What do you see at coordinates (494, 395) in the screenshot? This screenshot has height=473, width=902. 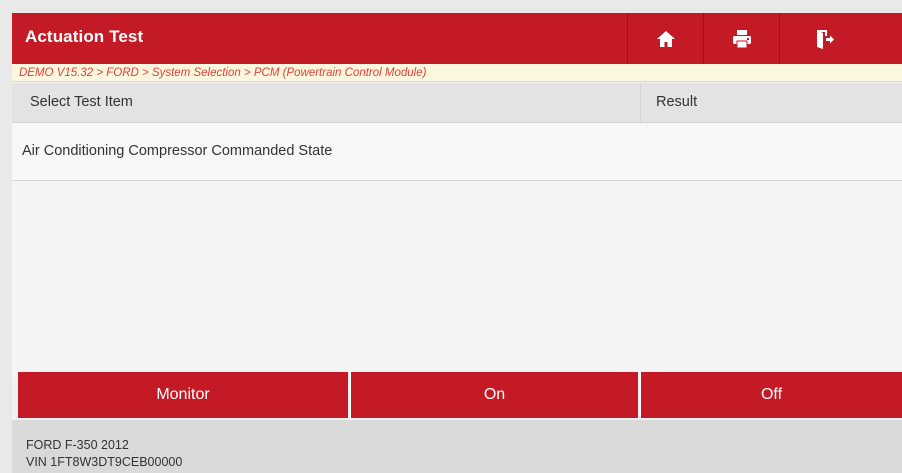 I see `on-button: On` at bounding box center [494, 395].